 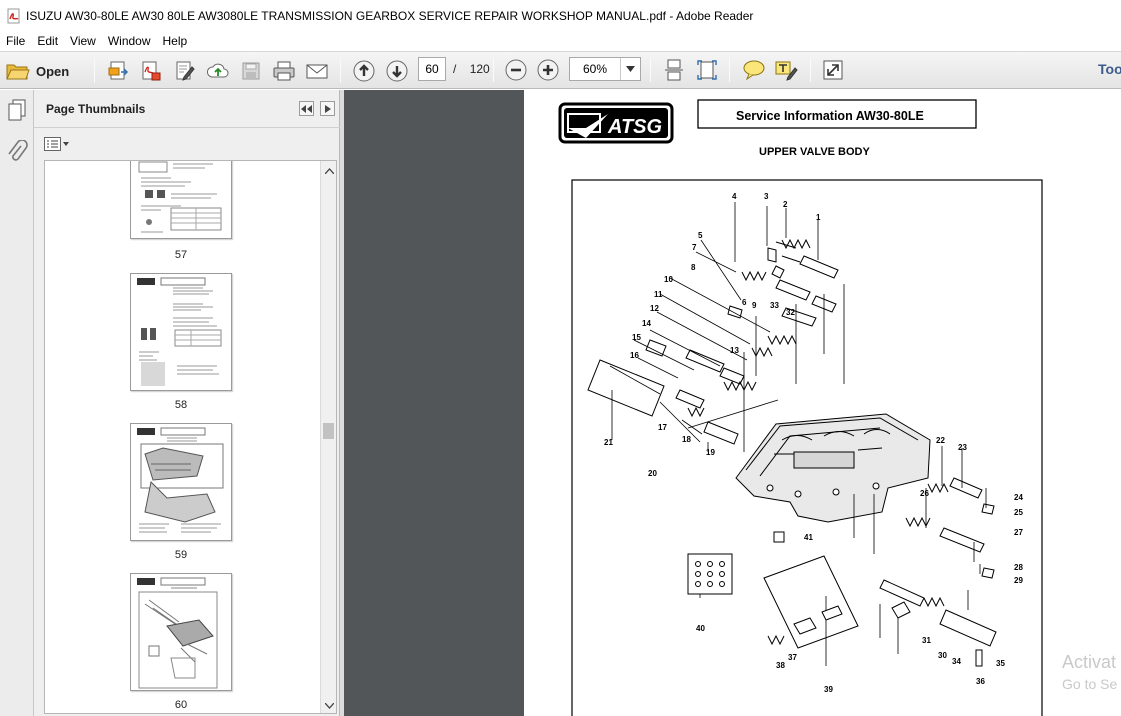 What do you see at coordinates (828, 689) in the screenshot?
I see `callout-39: 39` at bounding box center [828, 689].